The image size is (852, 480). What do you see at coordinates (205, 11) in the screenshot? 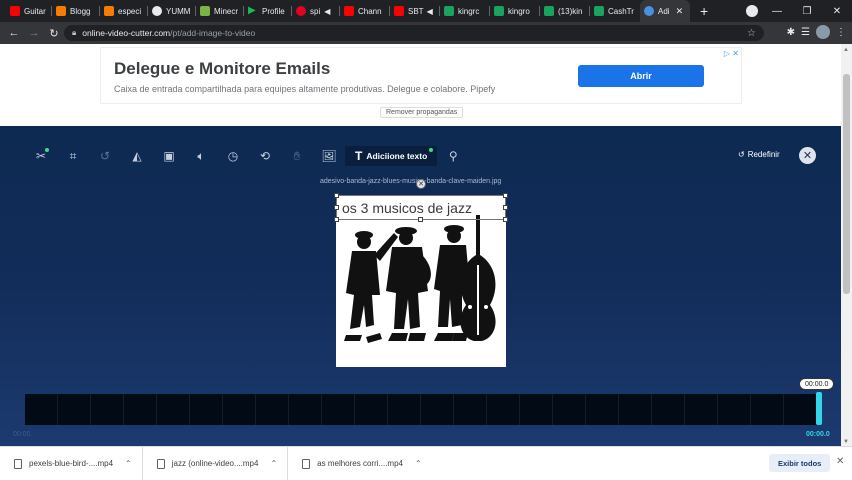
I see `minecraft-icon` at bounding box center [205, 11].